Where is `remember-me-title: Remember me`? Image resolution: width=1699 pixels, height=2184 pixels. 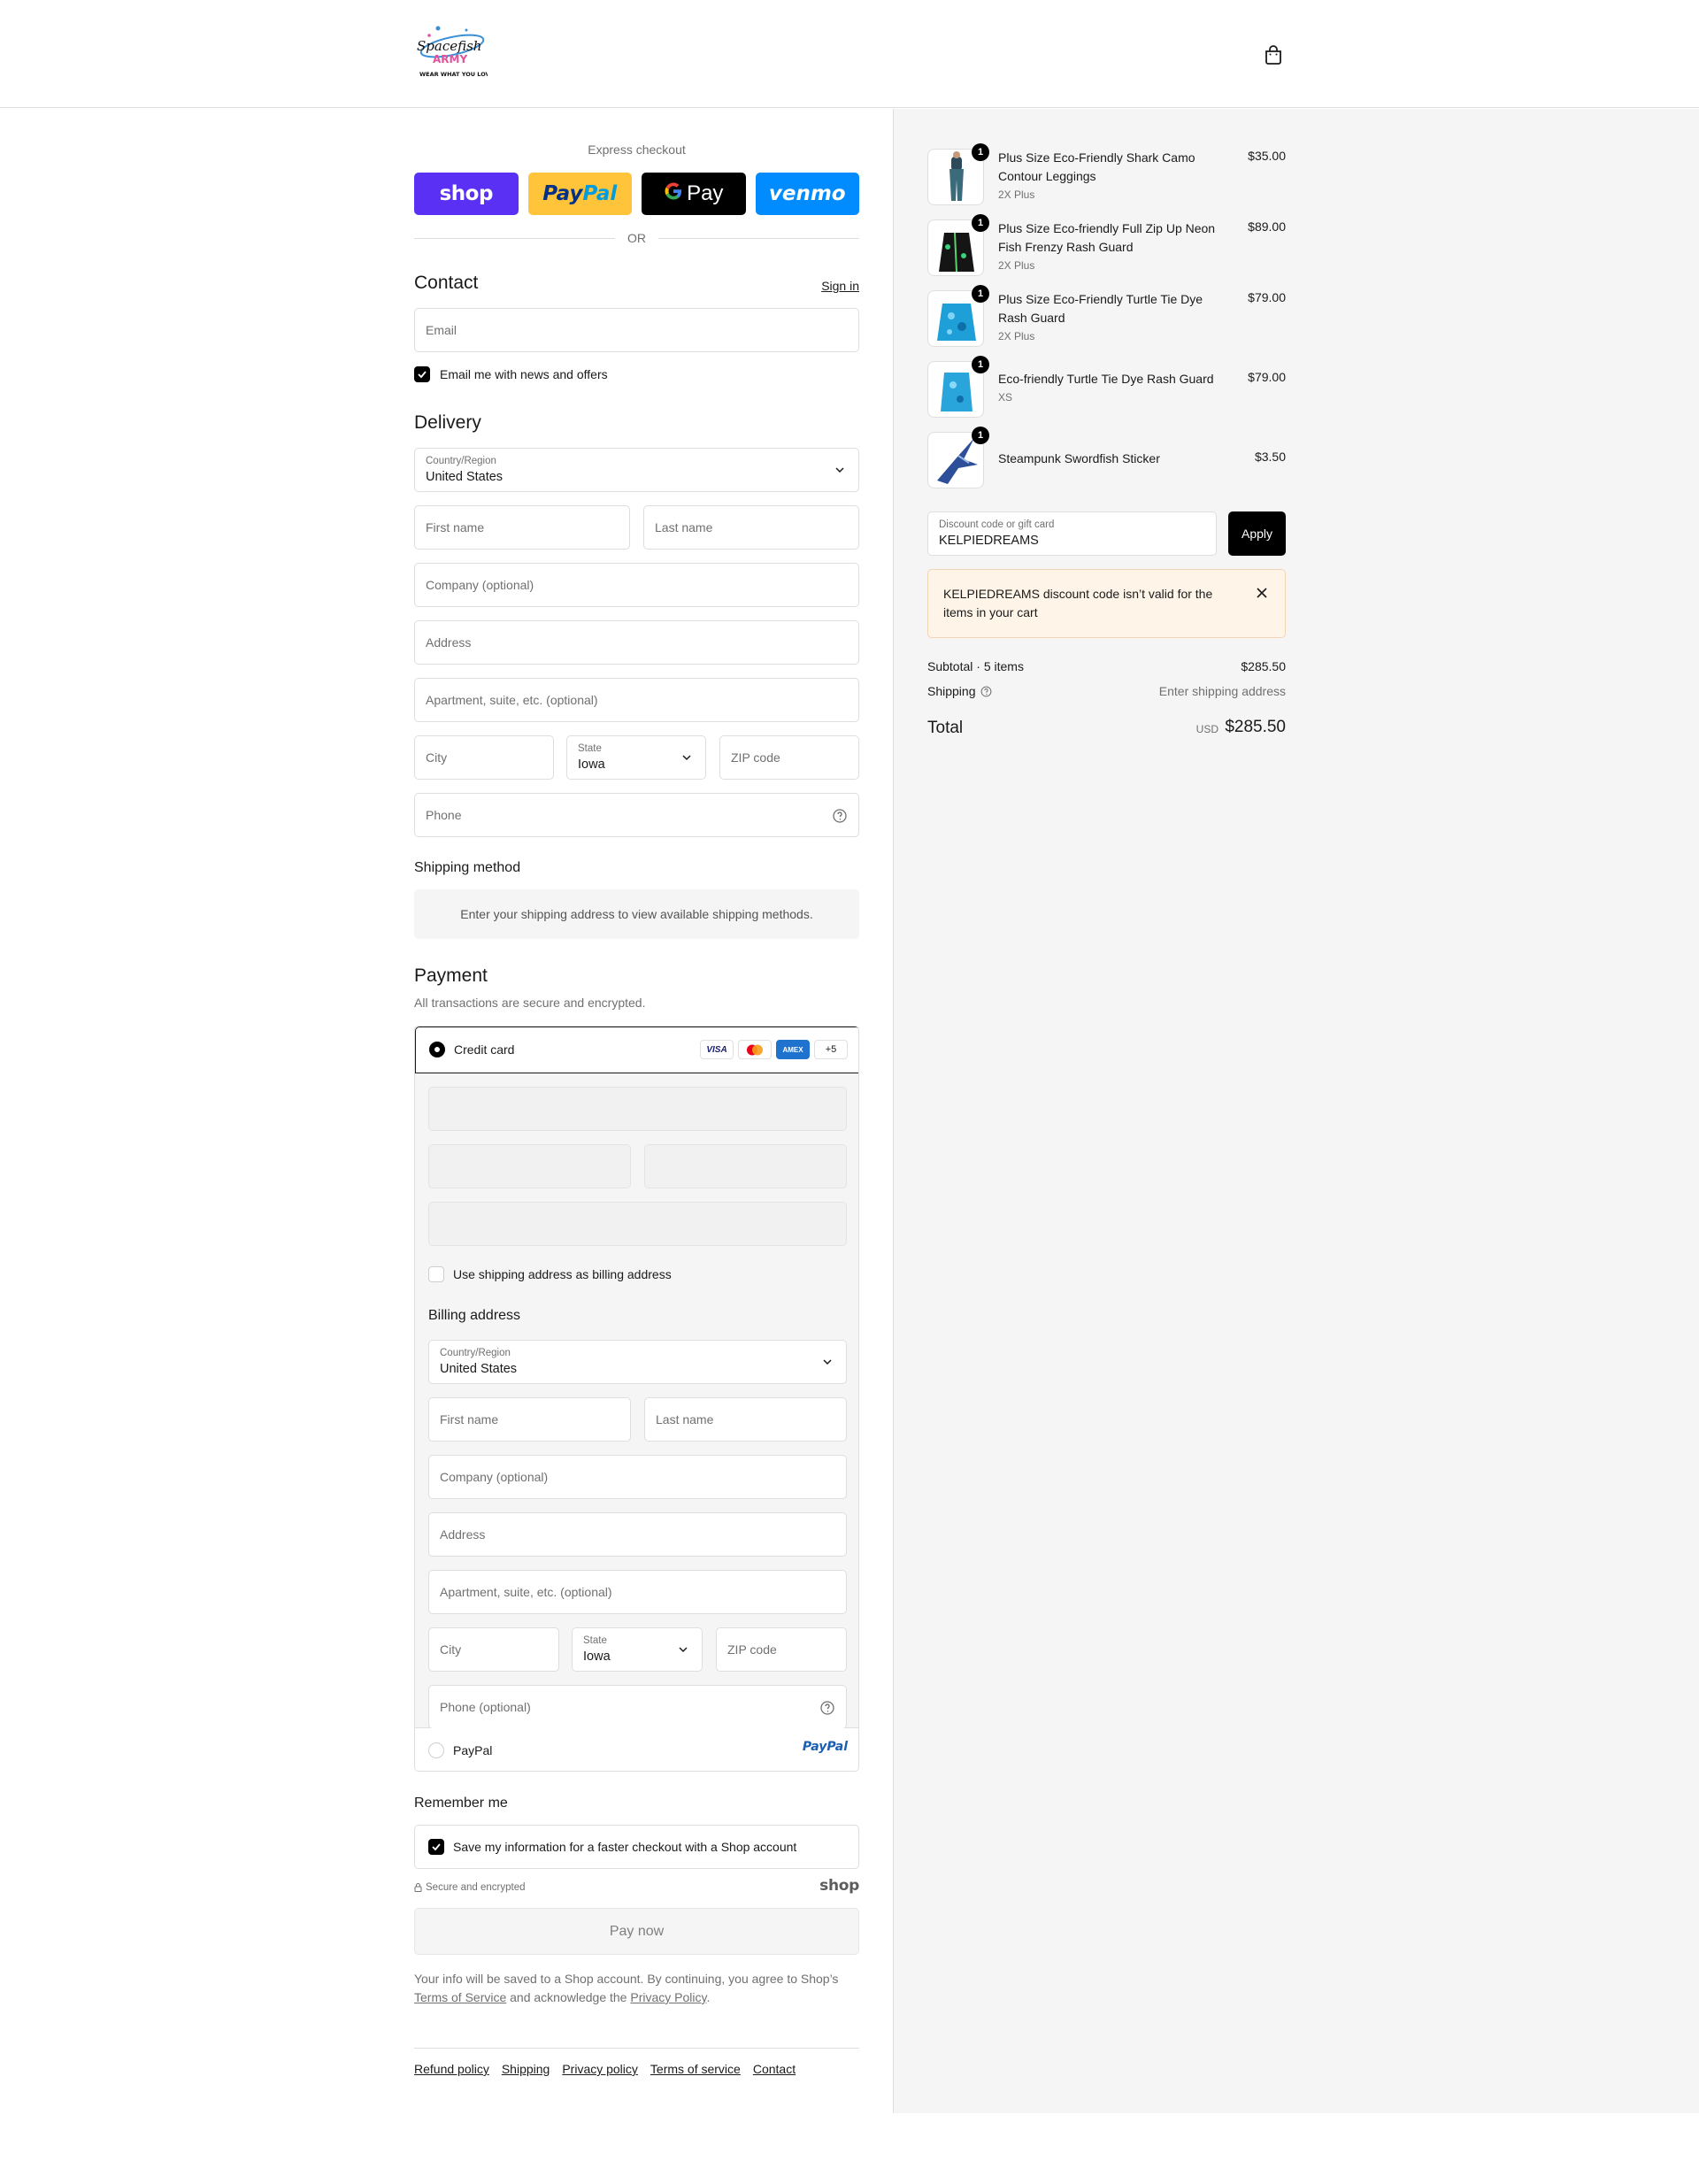 remember-me-title: Remember me is located at coordinates (461, 1803).